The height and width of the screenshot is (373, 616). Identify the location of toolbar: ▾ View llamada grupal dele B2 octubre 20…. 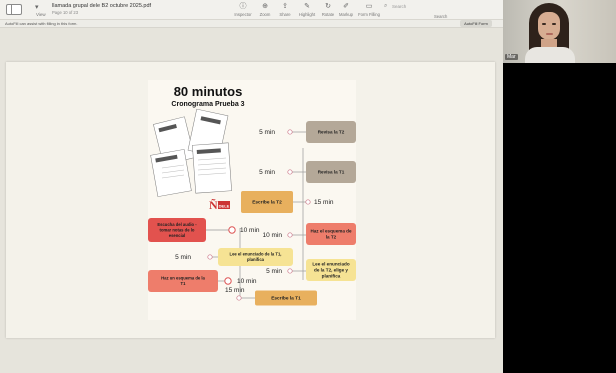
(251, 10).